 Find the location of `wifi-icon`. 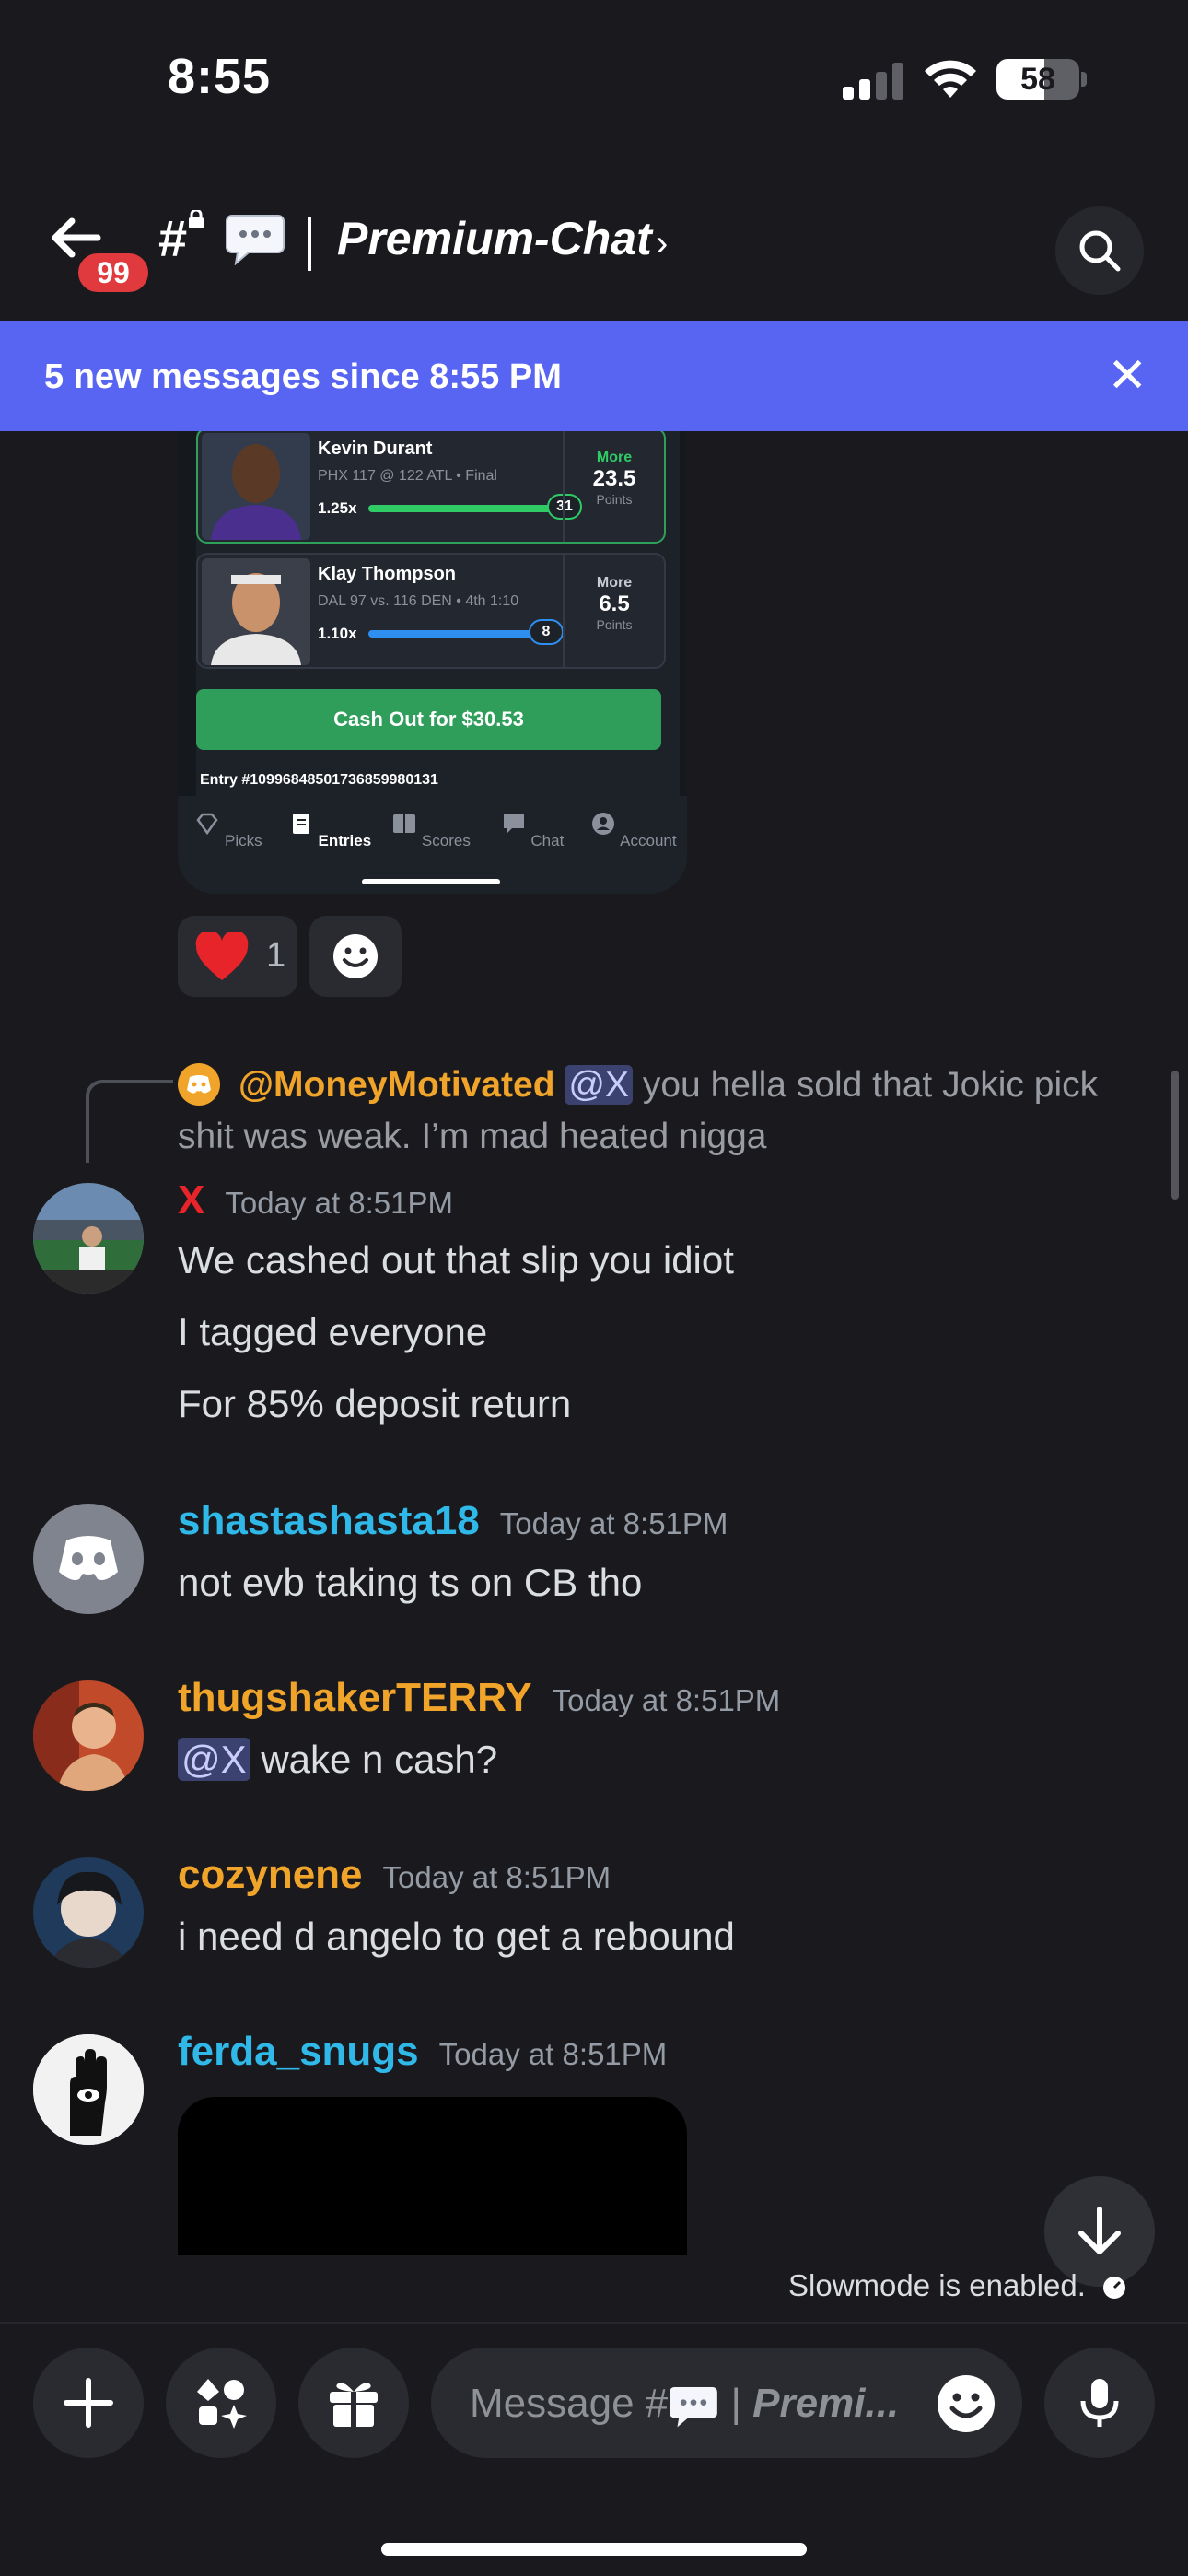

wifi-icon is located at coordinates (951, 79).